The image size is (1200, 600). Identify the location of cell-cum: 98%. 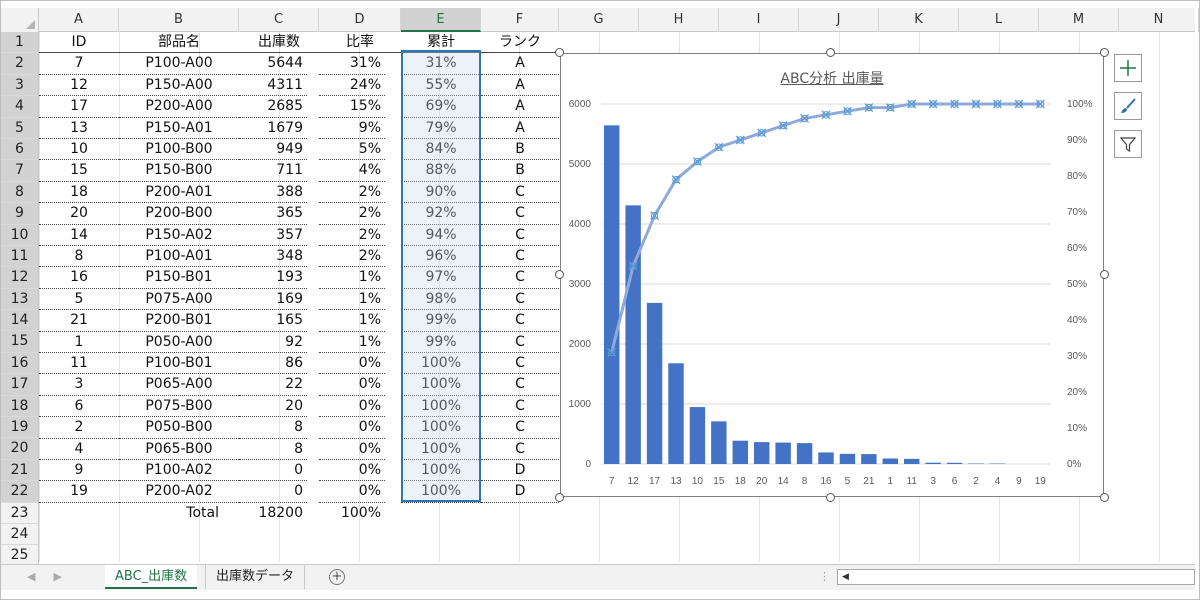
(441, 300).